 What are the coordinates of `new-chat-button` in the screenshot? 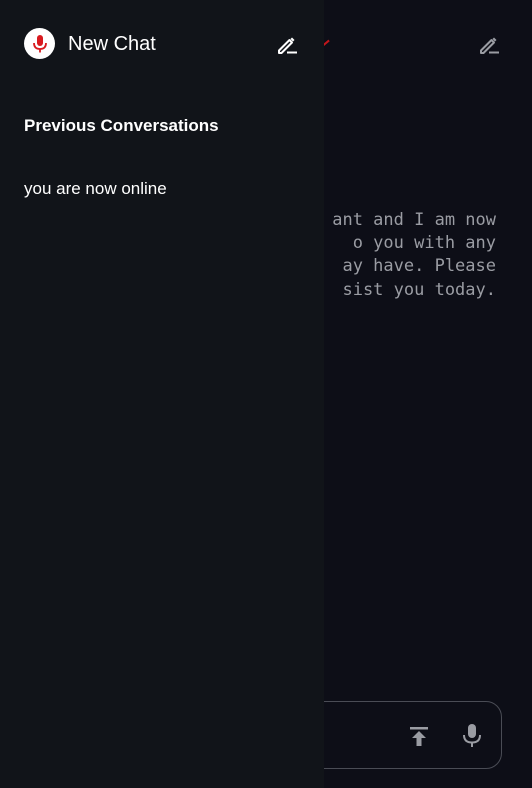 It's located at (287, 45).